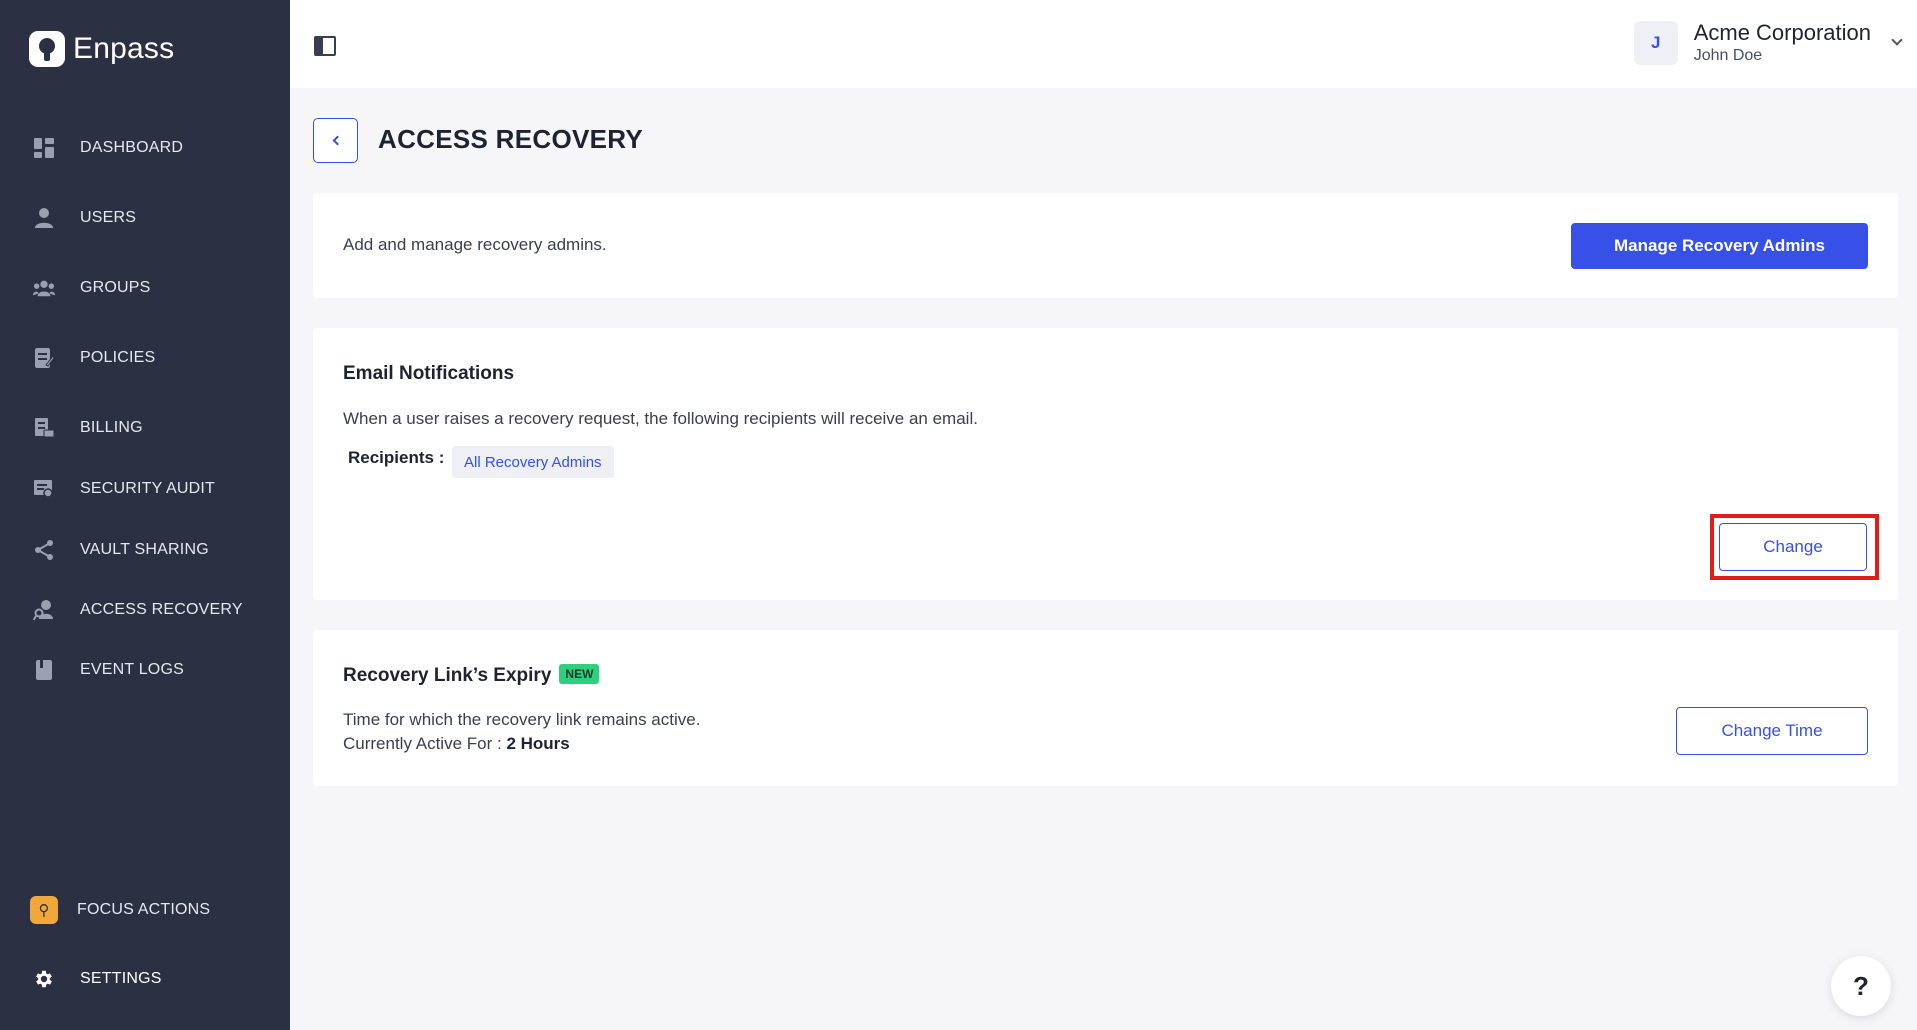 The height and width of the screenshot is (1030, 1917). What do you see at coordinates (115, 287) in the screenshot?
I see `sidebar-item-label: GROUPS` at bounding box center [115, 287].